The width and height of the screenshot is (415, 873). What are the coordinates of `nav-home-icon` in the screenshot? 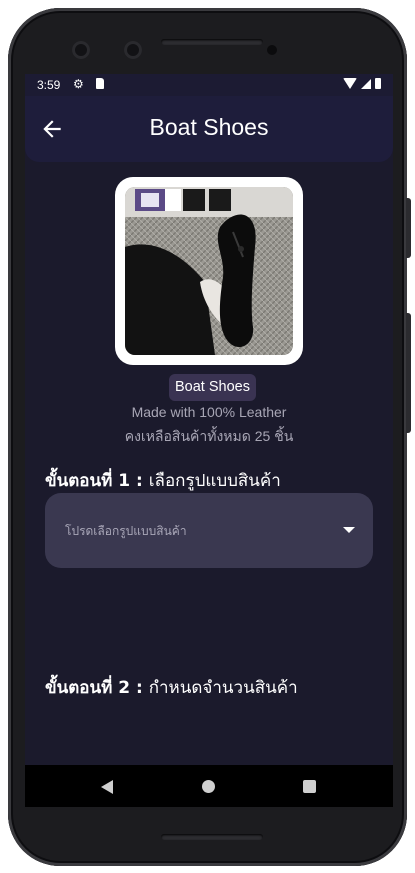 It's located at (208, 786).